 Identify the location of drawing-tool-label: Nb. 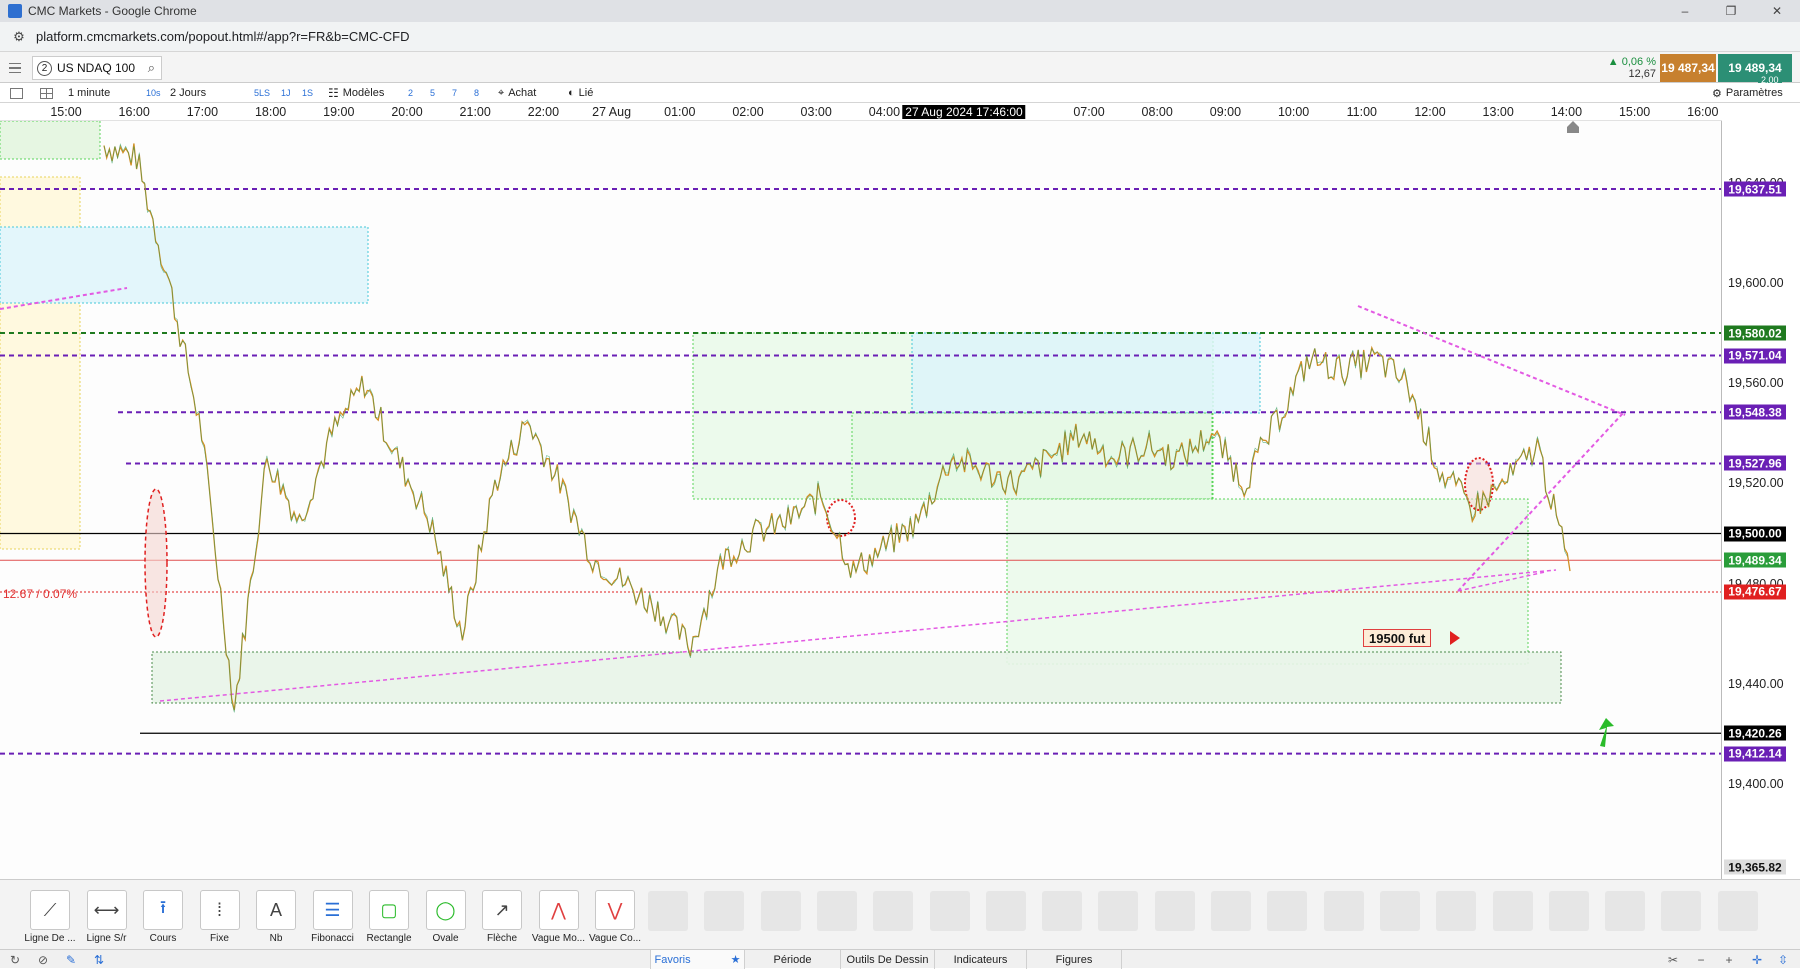
(276, 938).